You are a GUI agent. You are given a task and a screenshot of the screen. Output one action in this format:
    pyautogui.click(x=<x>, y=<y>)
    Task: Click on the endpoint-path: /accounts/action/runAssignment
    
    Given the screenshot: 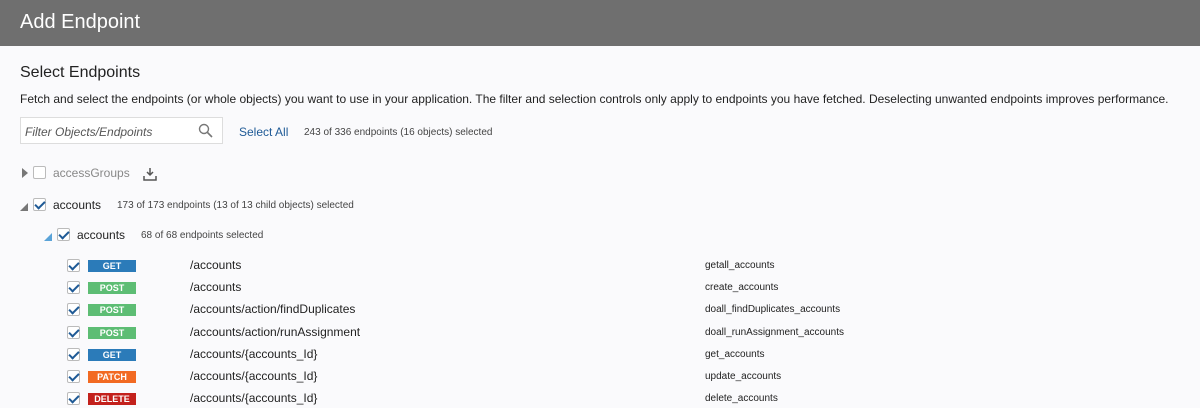 What is the action you would take?
    pyautogui.click(x=275, y=331)
    